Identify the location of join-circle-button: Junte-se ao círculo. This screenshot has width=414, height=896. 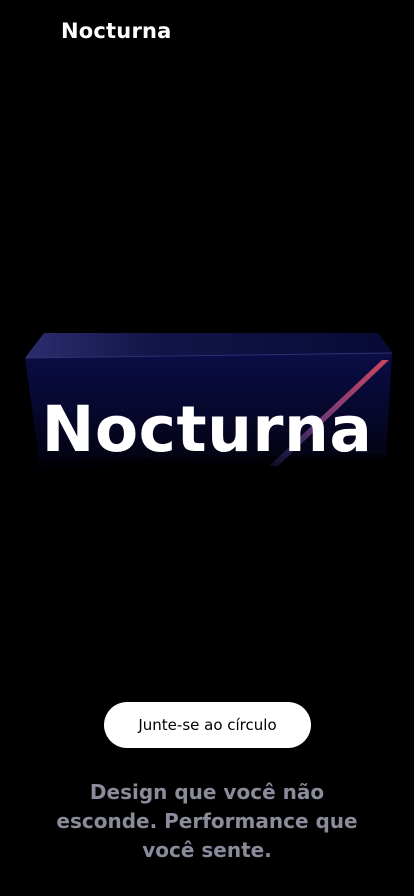
(207, 725).